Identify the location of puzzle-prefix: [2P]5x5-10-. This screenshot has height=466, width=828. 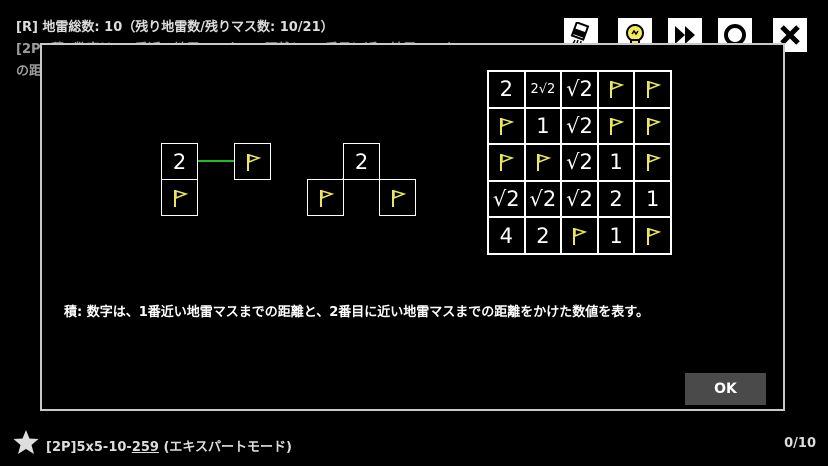
(89, 447).